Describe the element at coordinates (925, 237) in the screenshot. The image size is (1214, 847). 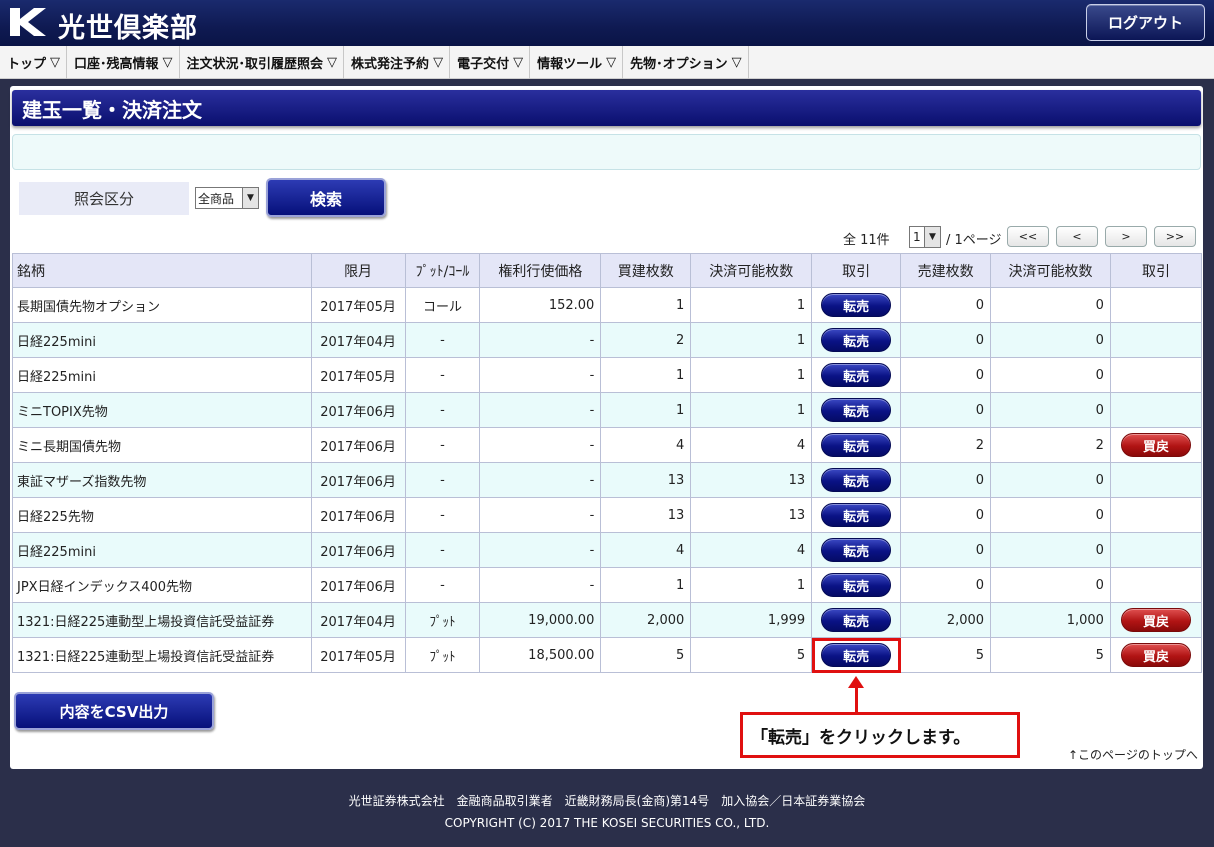
I see `page-select: 1 ▼` at that location.